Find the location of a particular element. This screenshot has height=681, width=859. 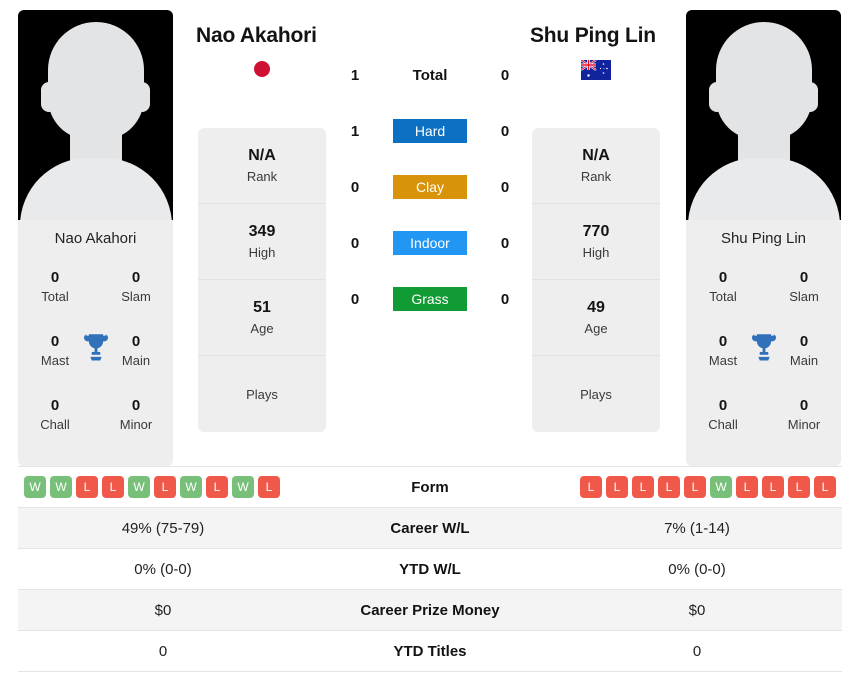

titles-slam-value-left: 0 is located at coordinates (136, 277).